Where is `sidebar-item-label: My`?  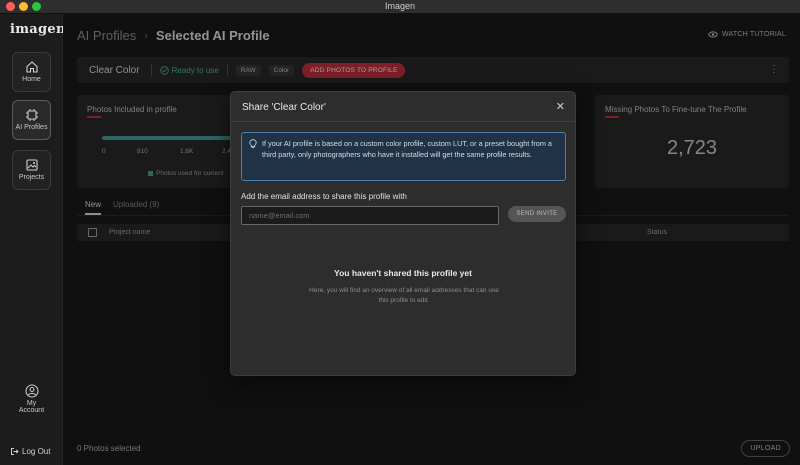
sidebar-item-label: My is located at coordinates (31, 403).